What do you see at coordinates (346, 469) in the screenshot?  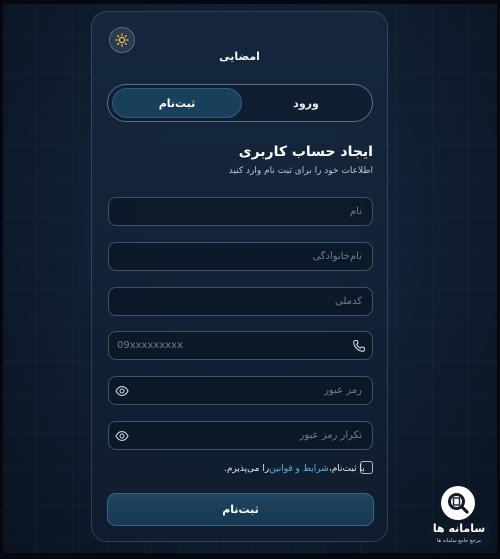 I see `terms-prefix: با ثبت‌نام،` at bounding box center [346, 469].